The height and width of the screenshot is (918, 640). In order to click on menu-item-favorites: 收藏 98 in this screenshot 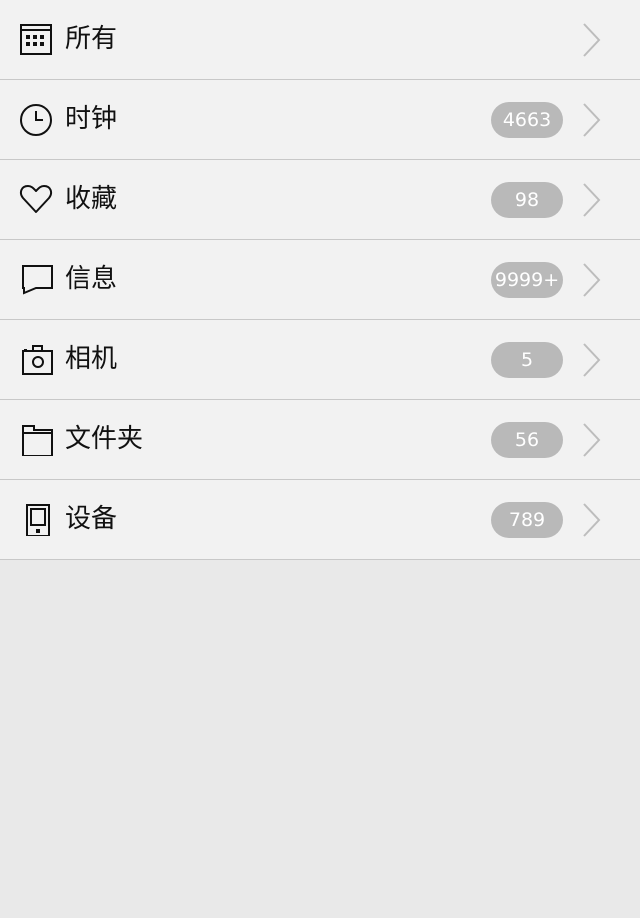, I will do `click(320, 200)`.